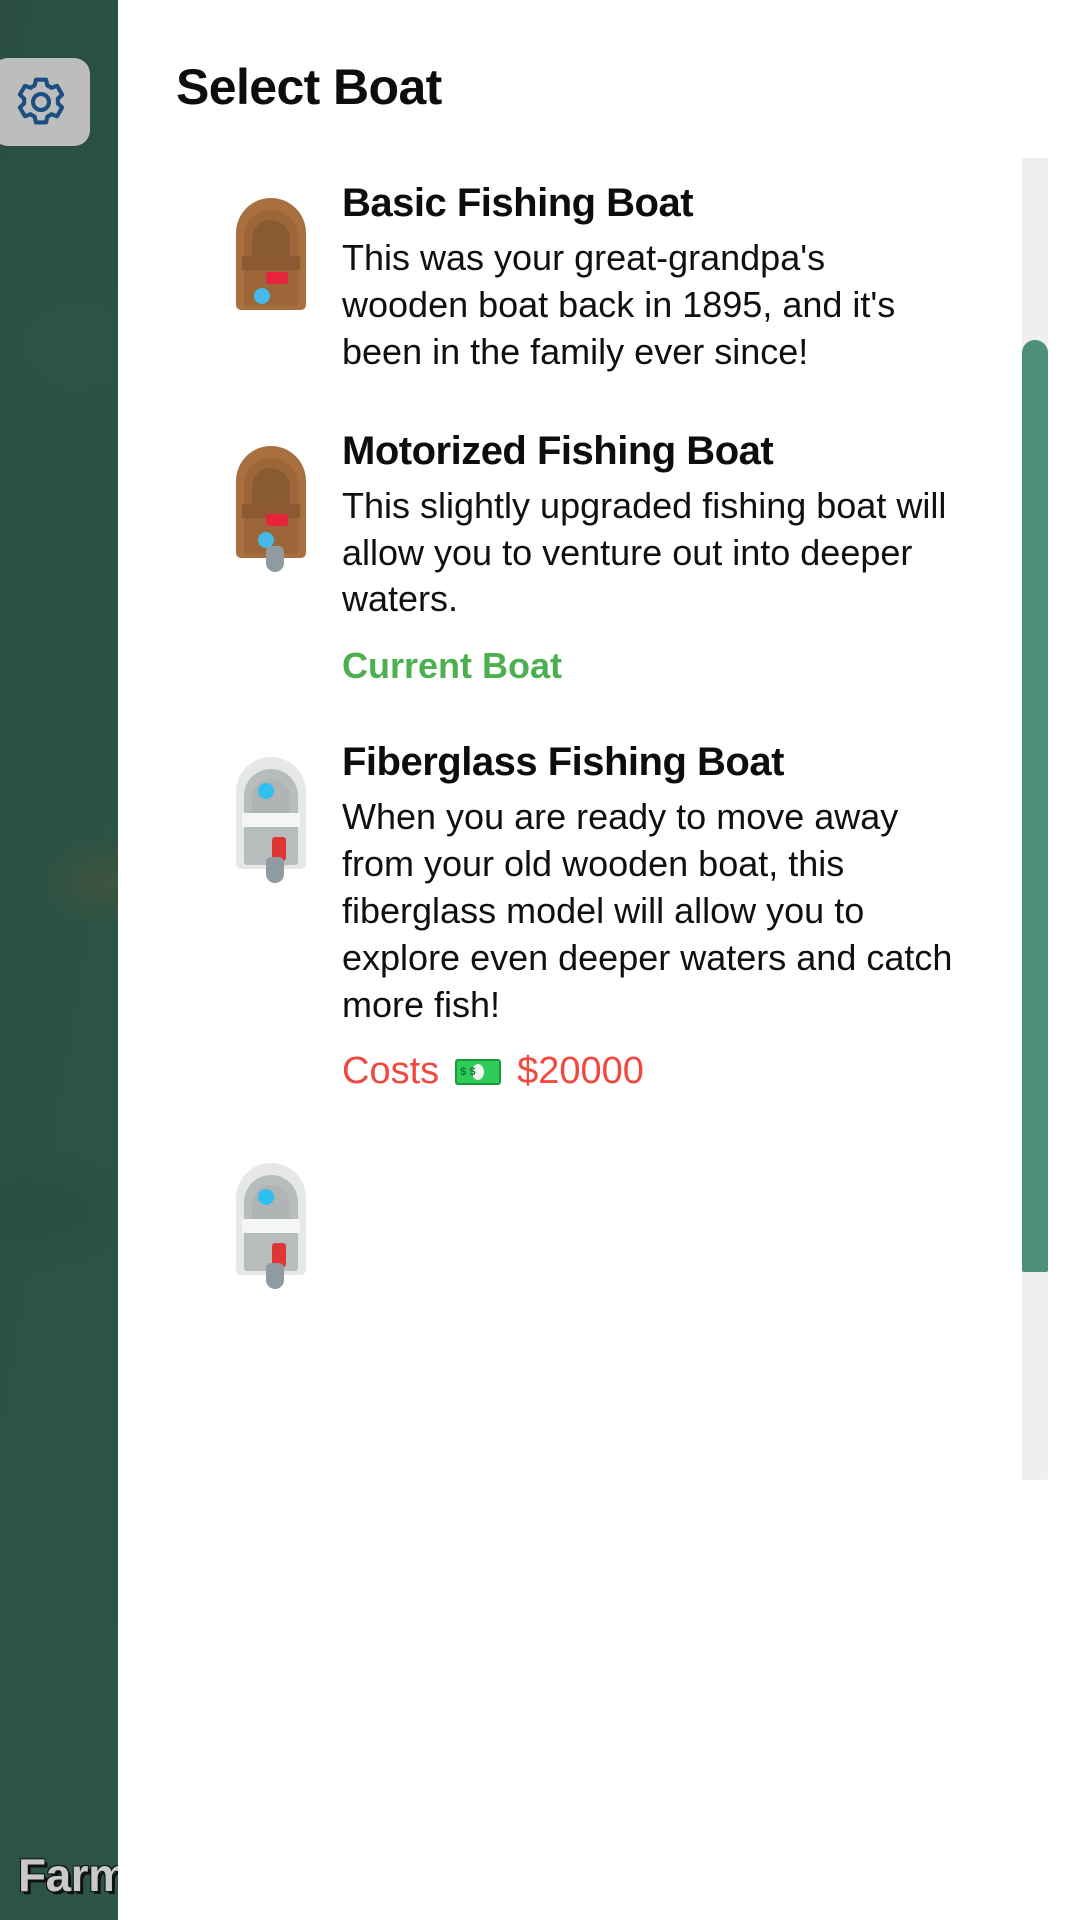 The height and width of the screenshot is (1920, 1080). Describe the element at coordinates (594, 1217) in the screenshot. I see `list-item` at that location.